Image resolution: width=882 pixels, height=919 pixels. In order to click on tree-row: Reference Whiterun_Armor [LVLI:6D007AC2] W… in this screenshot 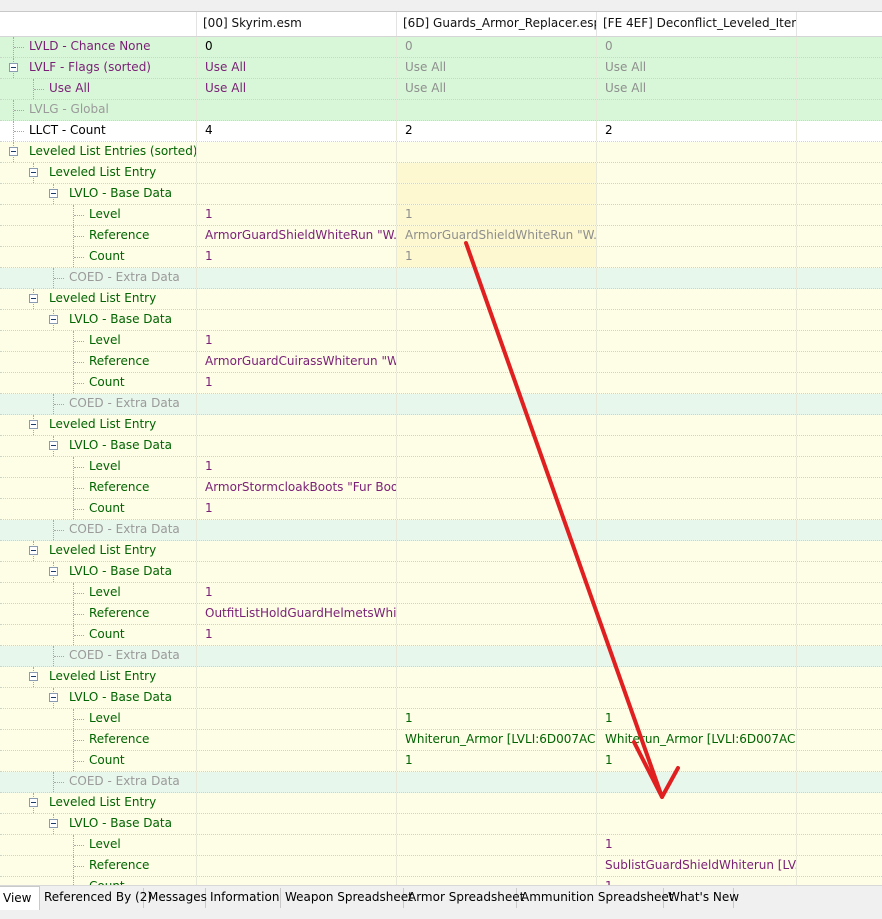, I will do `click(441, 740)`.